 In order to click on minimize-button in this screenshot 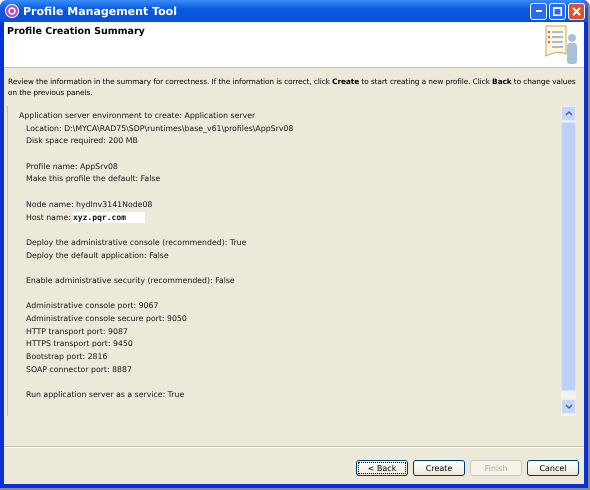, I will do `click(538, 11)`.